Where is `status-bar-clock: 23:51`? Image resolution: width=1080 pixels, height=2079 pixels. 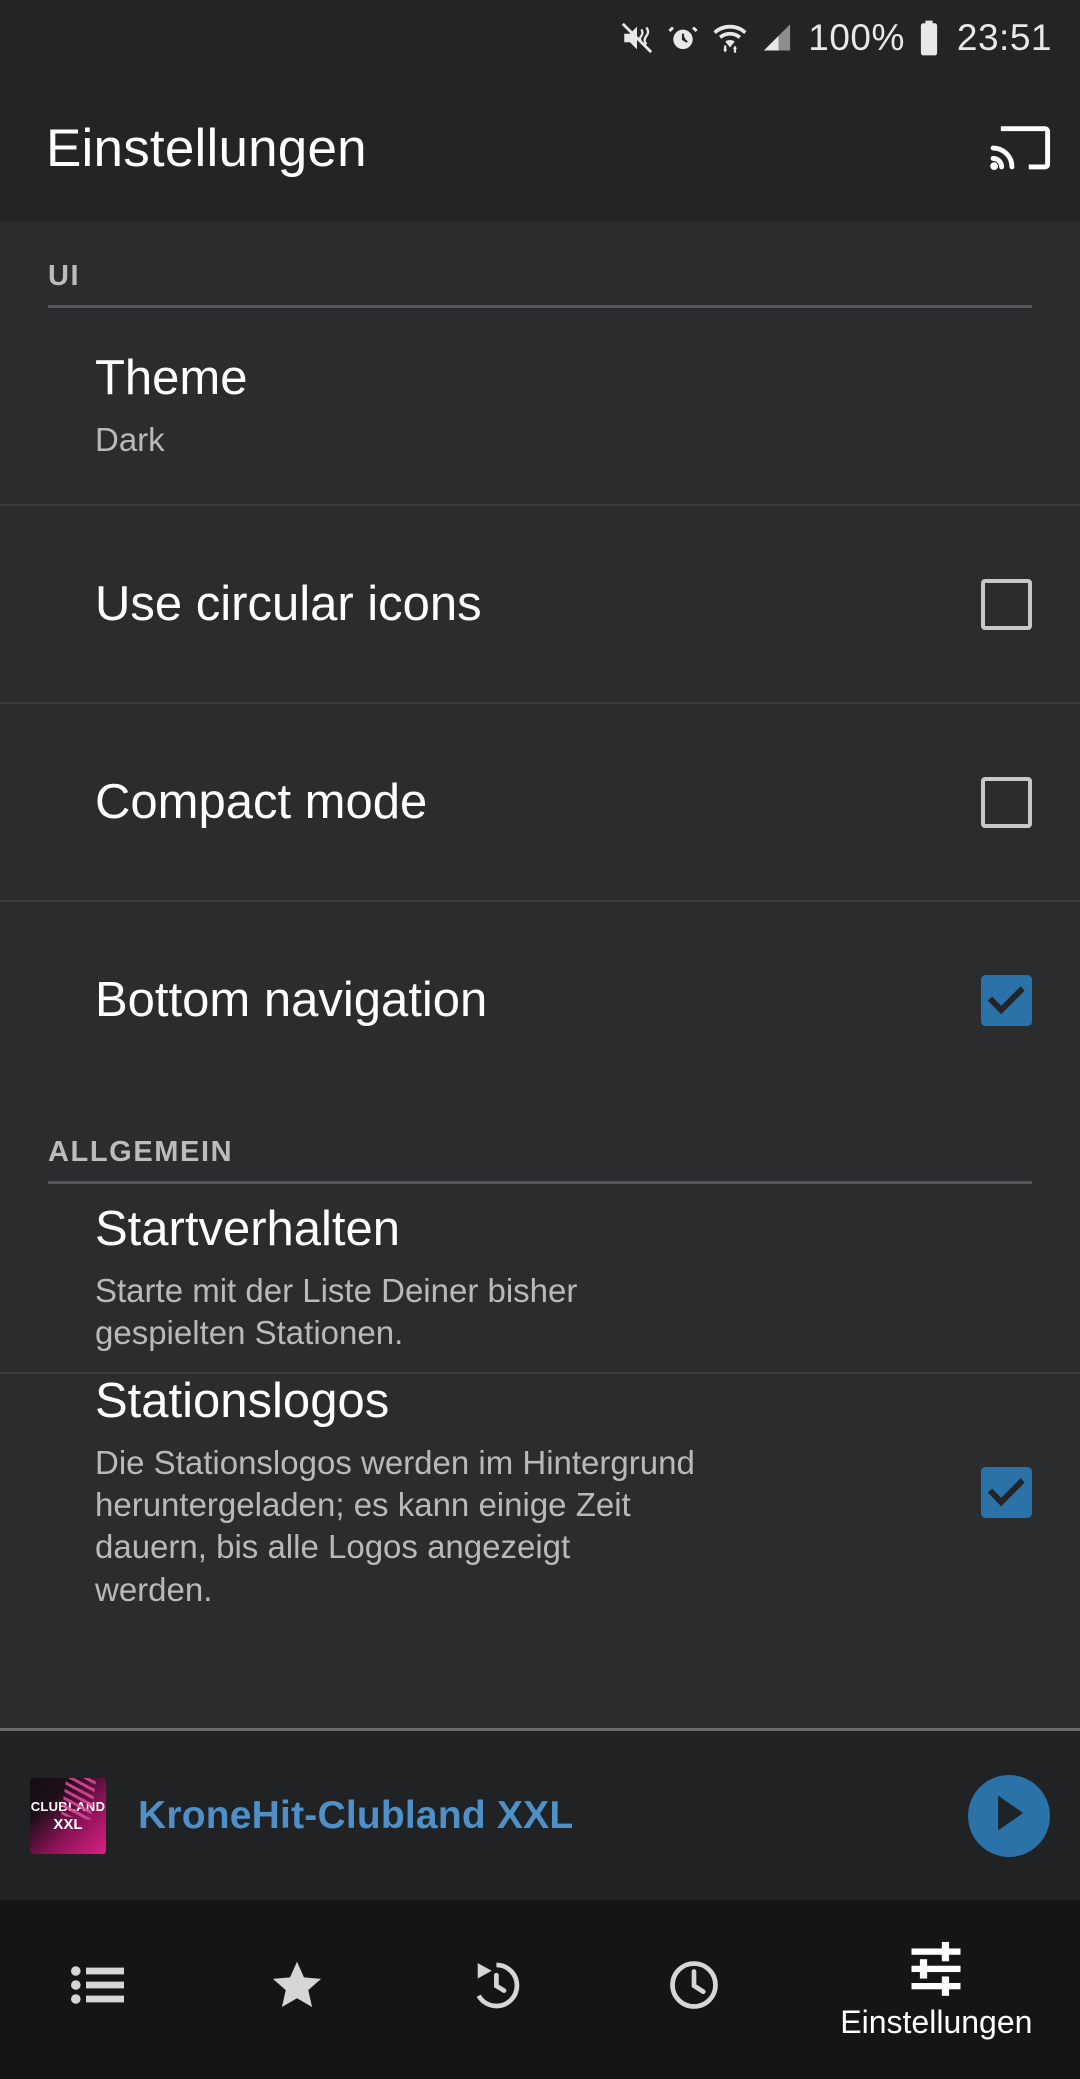 status-bar-clock: 23:51 is located at coordinates (1004, 37).